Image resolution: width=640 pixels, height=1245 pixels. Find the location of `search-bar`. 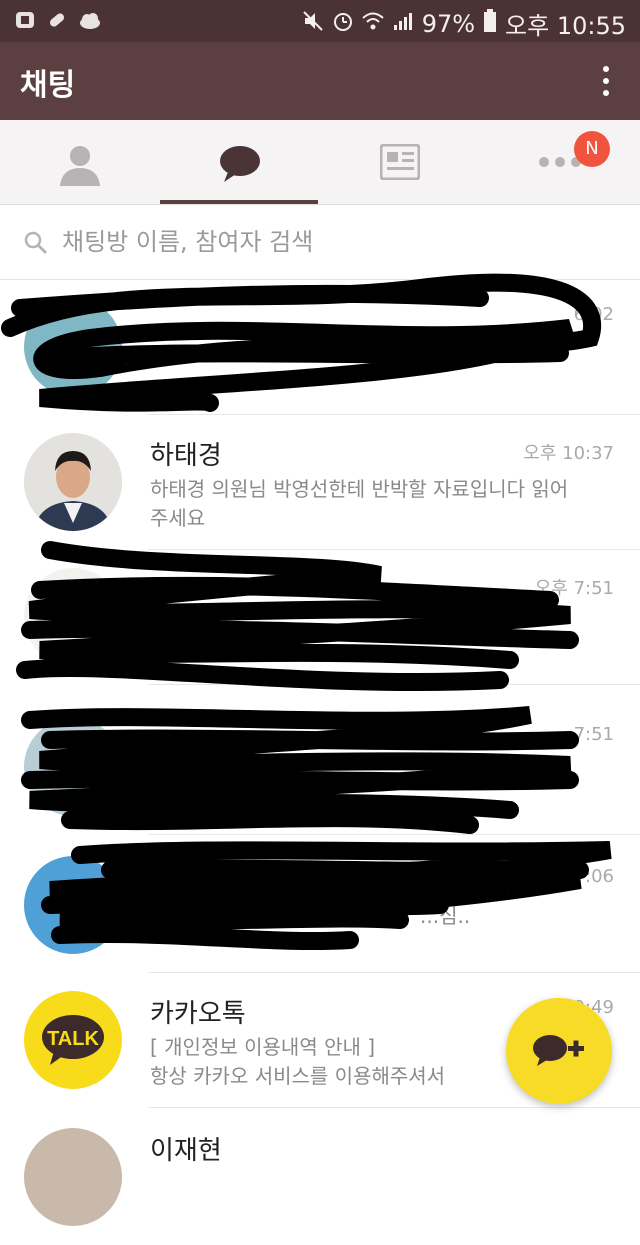

search-bar is located at coordinates (320, 242).